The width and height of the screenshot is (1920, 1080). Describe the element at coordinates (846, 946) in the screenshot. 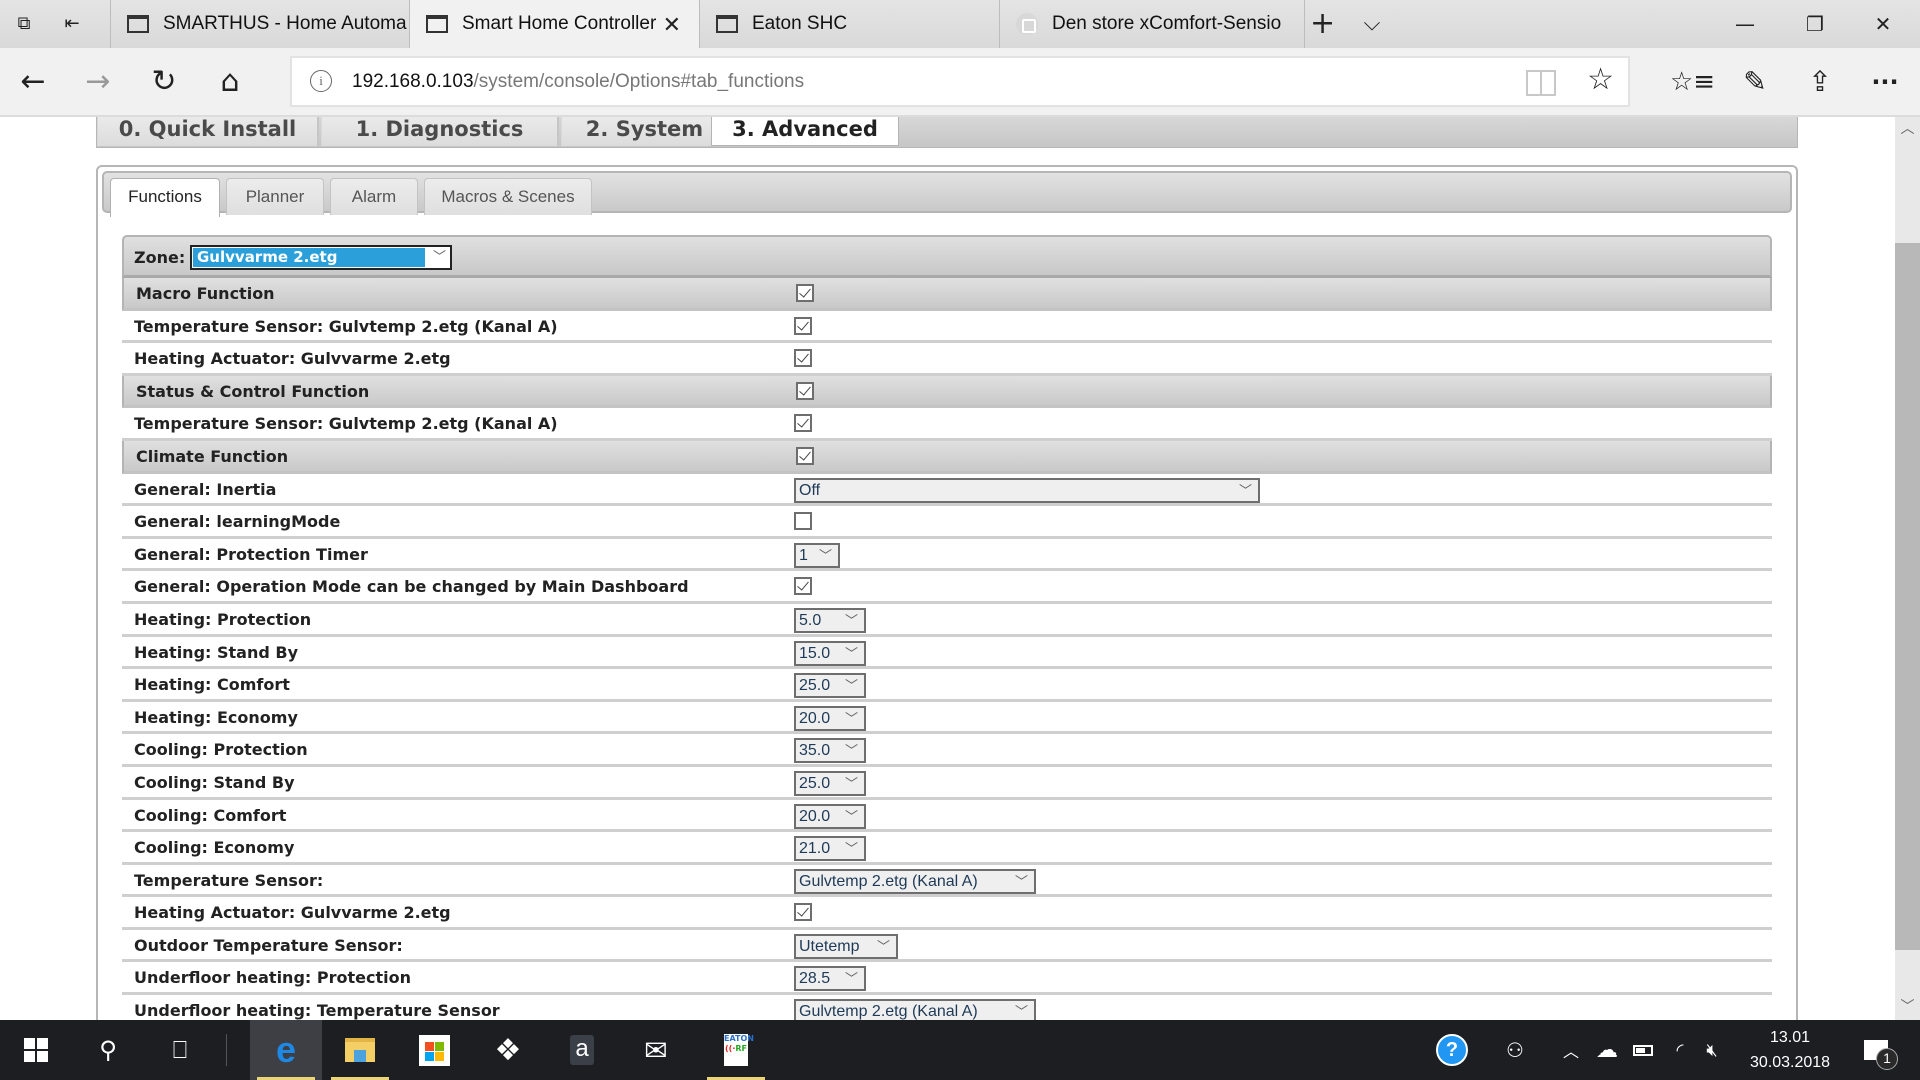

I see `dropdown-select: Utetemp ﹀` at that location.